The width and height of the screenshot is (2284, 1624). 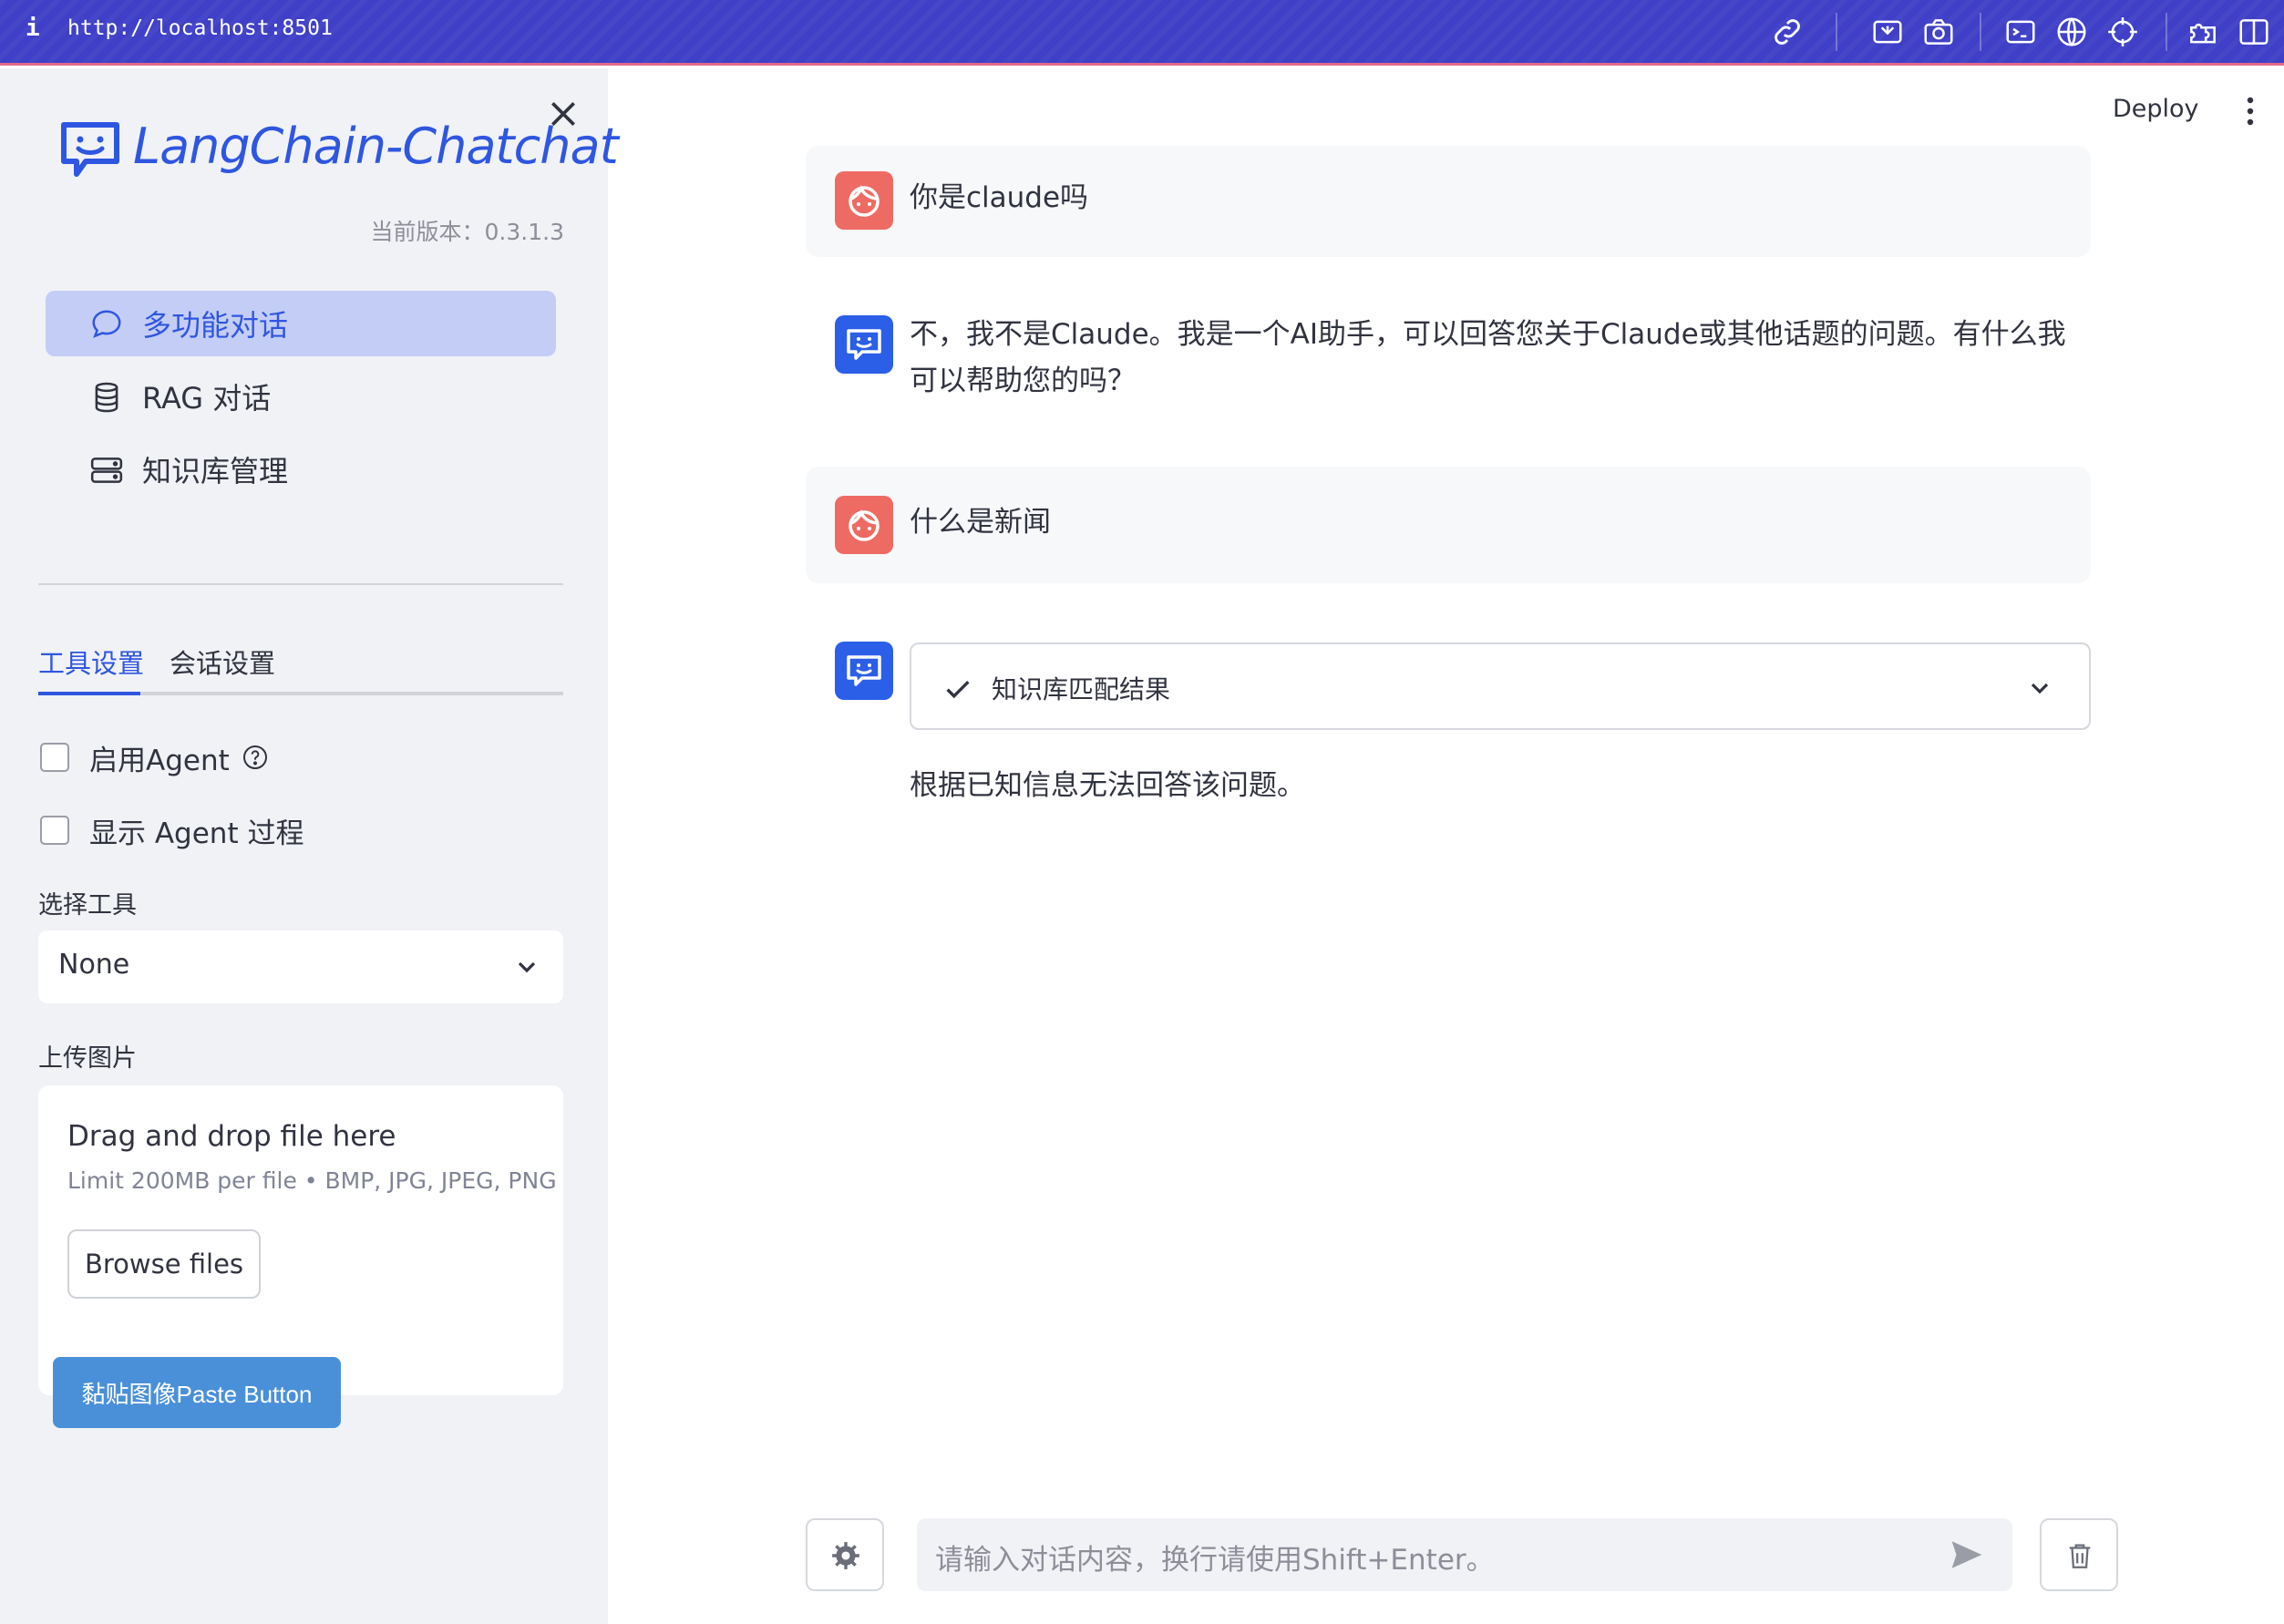 I want to click on nav-item-knowledge-base: 知识库管理, so click(x=301, y=469).